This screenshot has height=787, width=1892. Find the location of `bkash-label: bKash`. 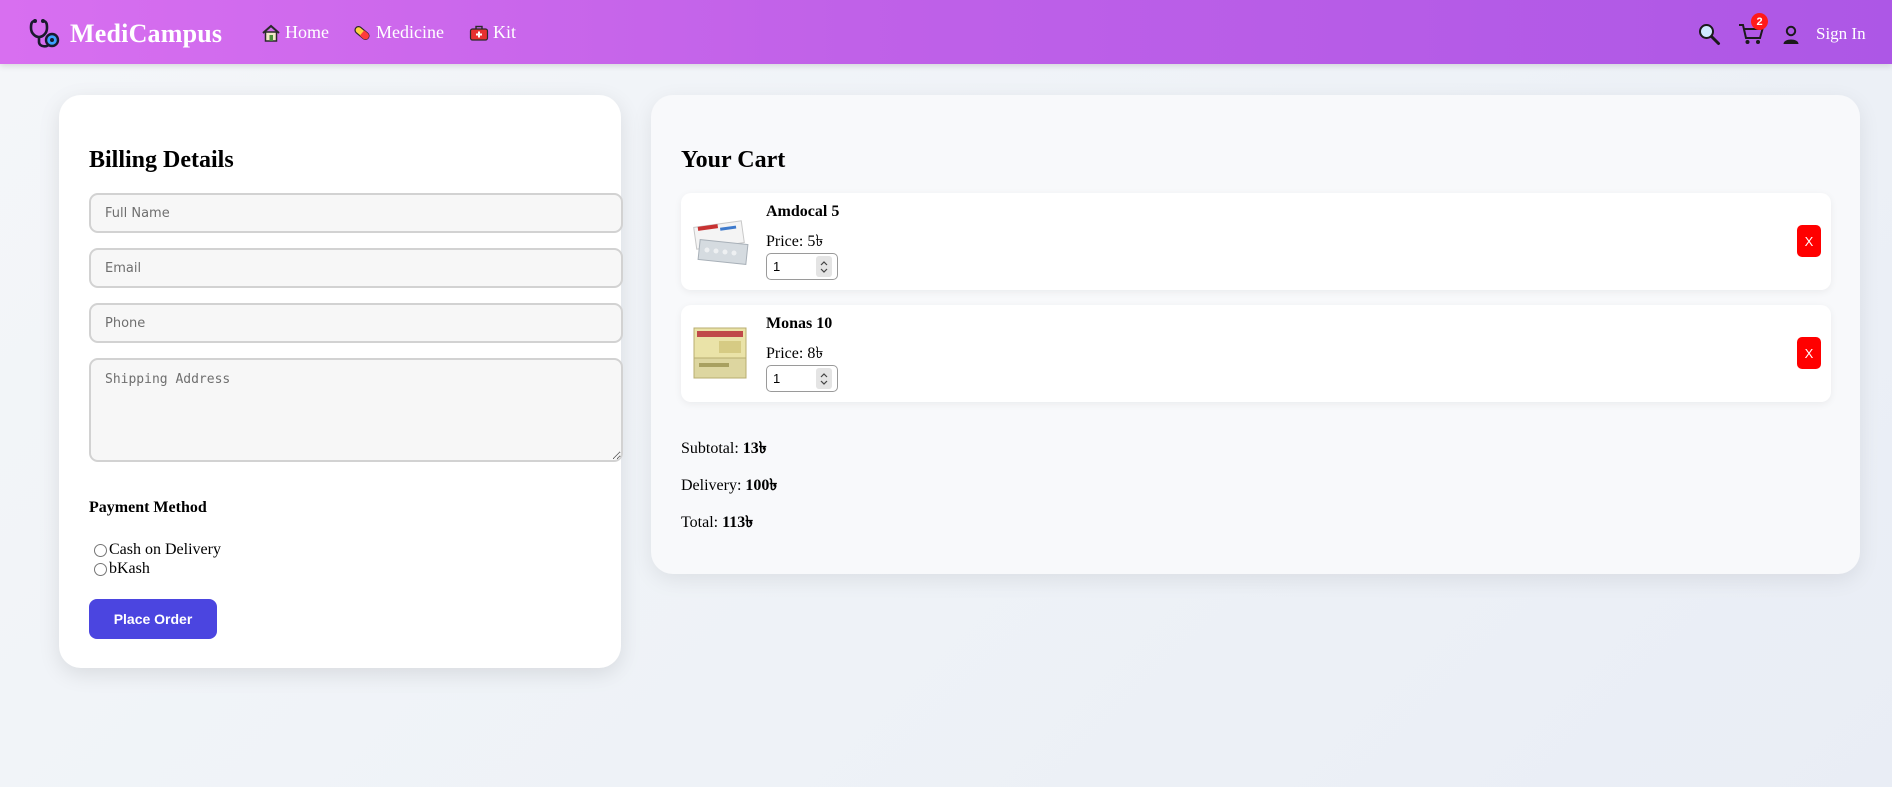

bkash-label: bKash is located at coordinates (129, 568).